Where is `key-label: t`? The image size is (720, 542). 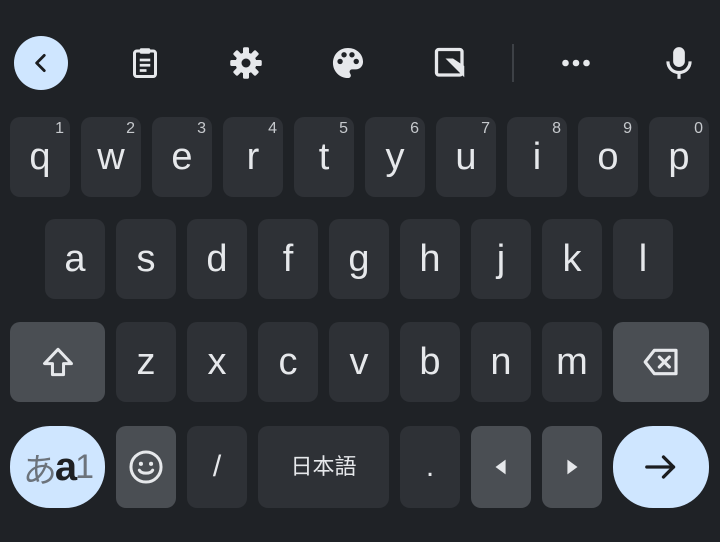
key-label: t is located at coordinates (324, 157).